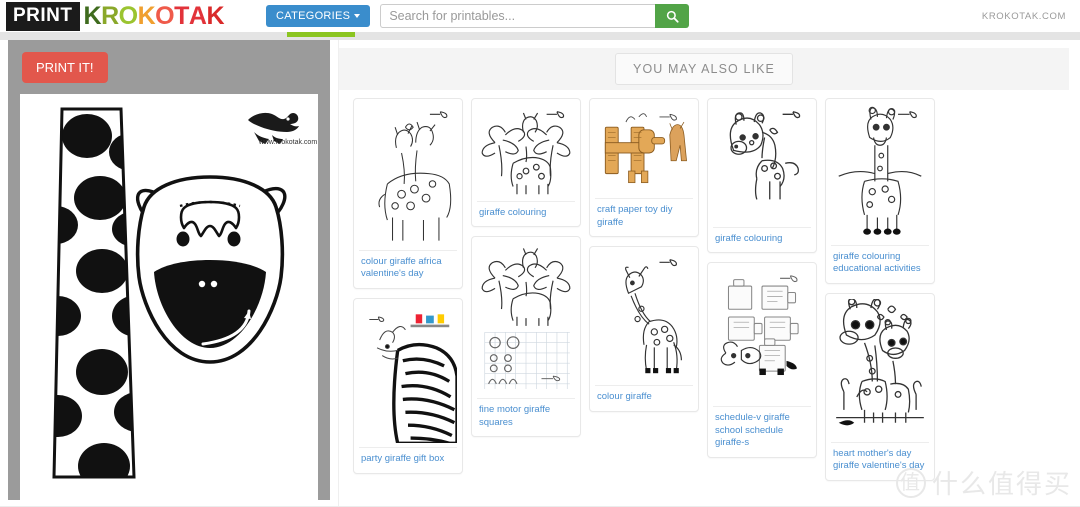 Image resolution: width=1080 pixels, height=507 pixels. I want to click on smzdm-watermark: 值 什么值得买, so click(983, 482).